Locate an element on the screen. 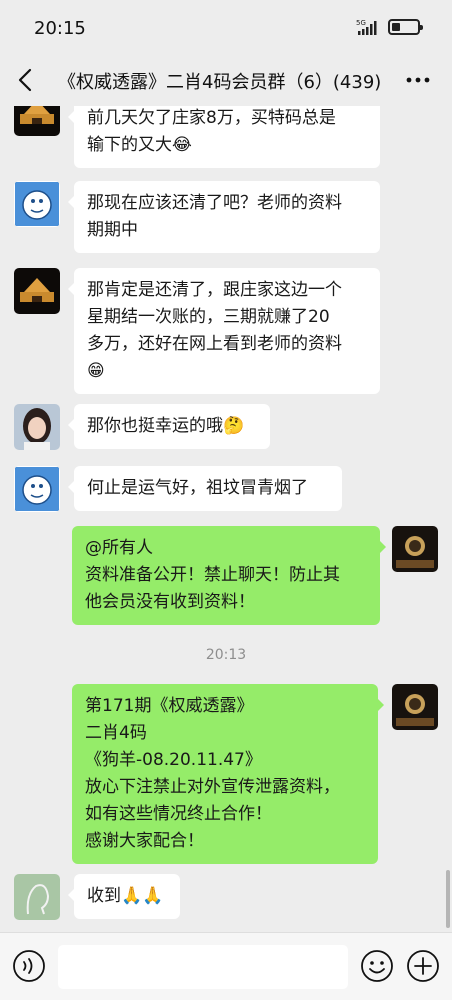 The image size is (452, 1000). chat-title: 《权威透露》二肖4码会员群（6）(439) is located at coordinates (228, 81).